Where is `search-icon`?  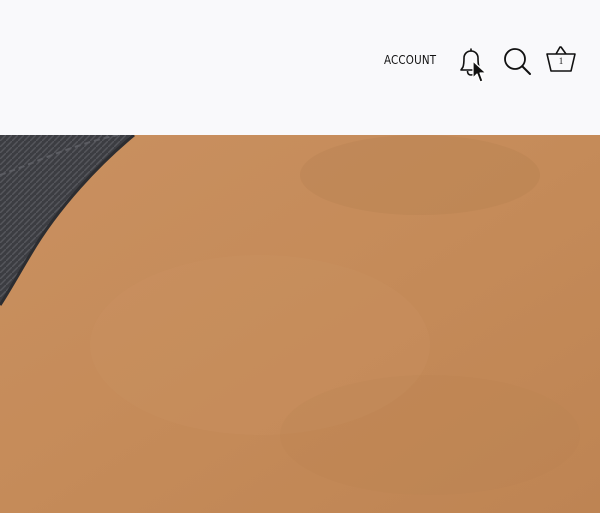 search-icon is located at coordinates (517, 61).